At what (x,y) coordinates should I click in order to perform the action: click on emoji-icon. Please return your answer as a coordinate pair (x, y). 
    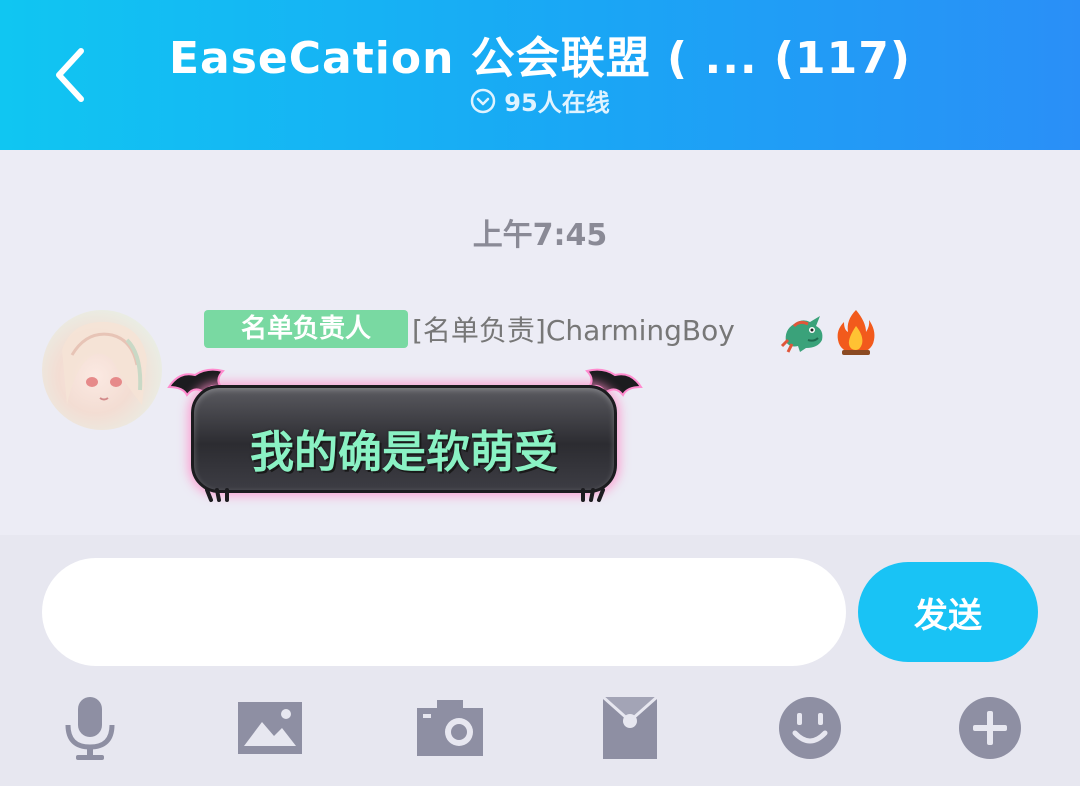
    Looking at the image, I should click on (810, 728).